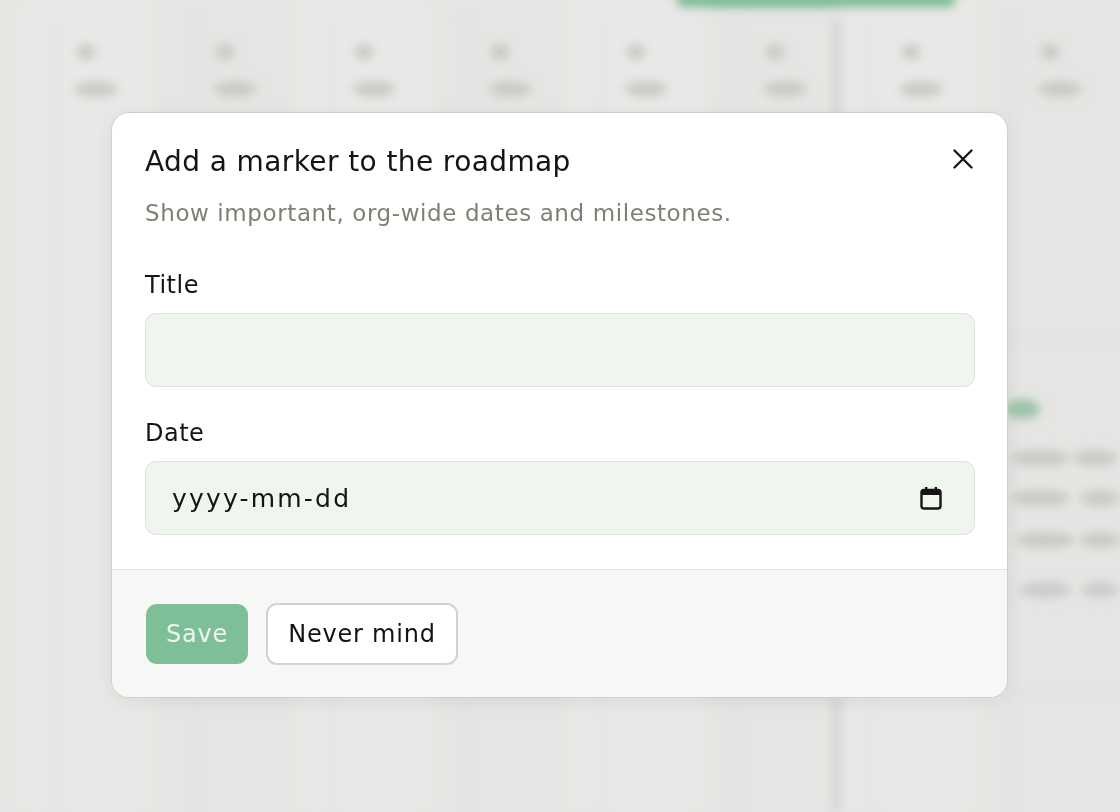  Describe the element at coordinates (362, 634) in the screenshot. I see `cancel-button: Never mind` at that location.